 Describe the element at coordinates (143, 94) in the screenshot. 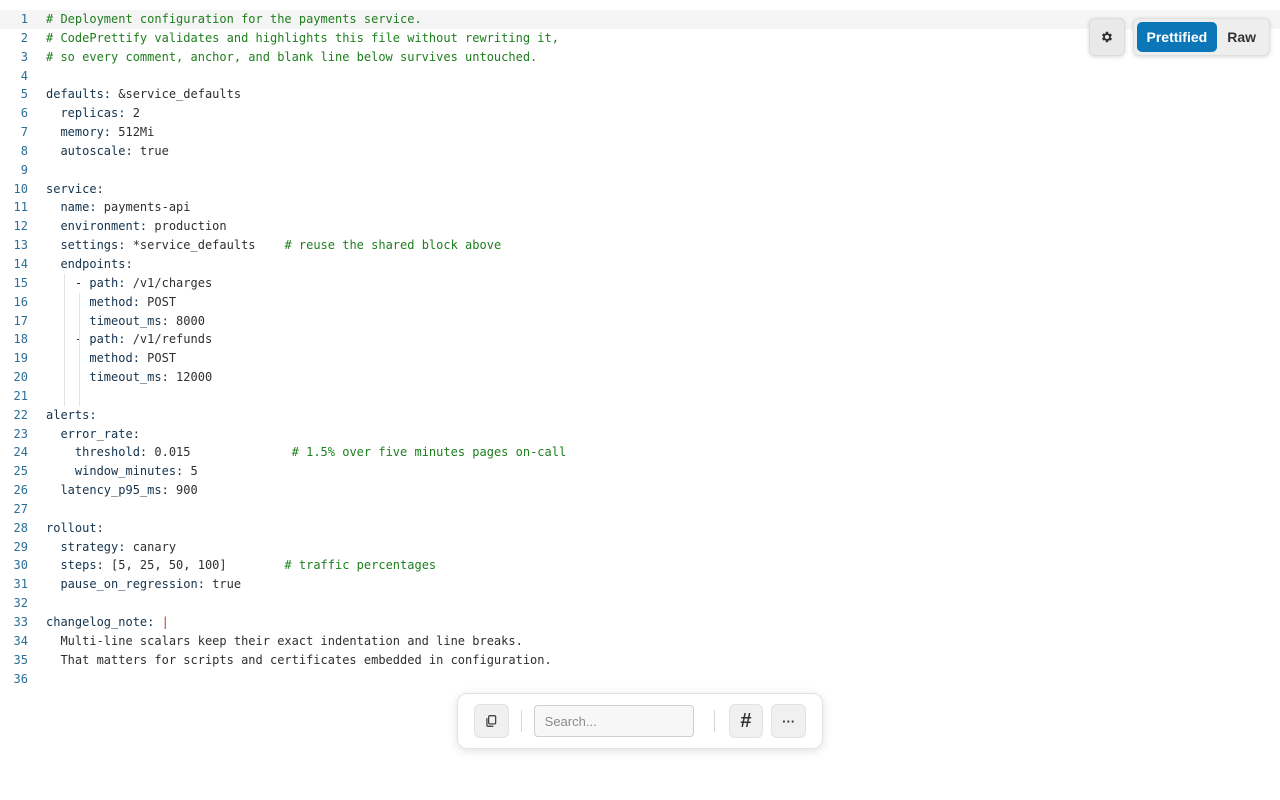

I see `line-text: defaults: &service_defaults` at that location.